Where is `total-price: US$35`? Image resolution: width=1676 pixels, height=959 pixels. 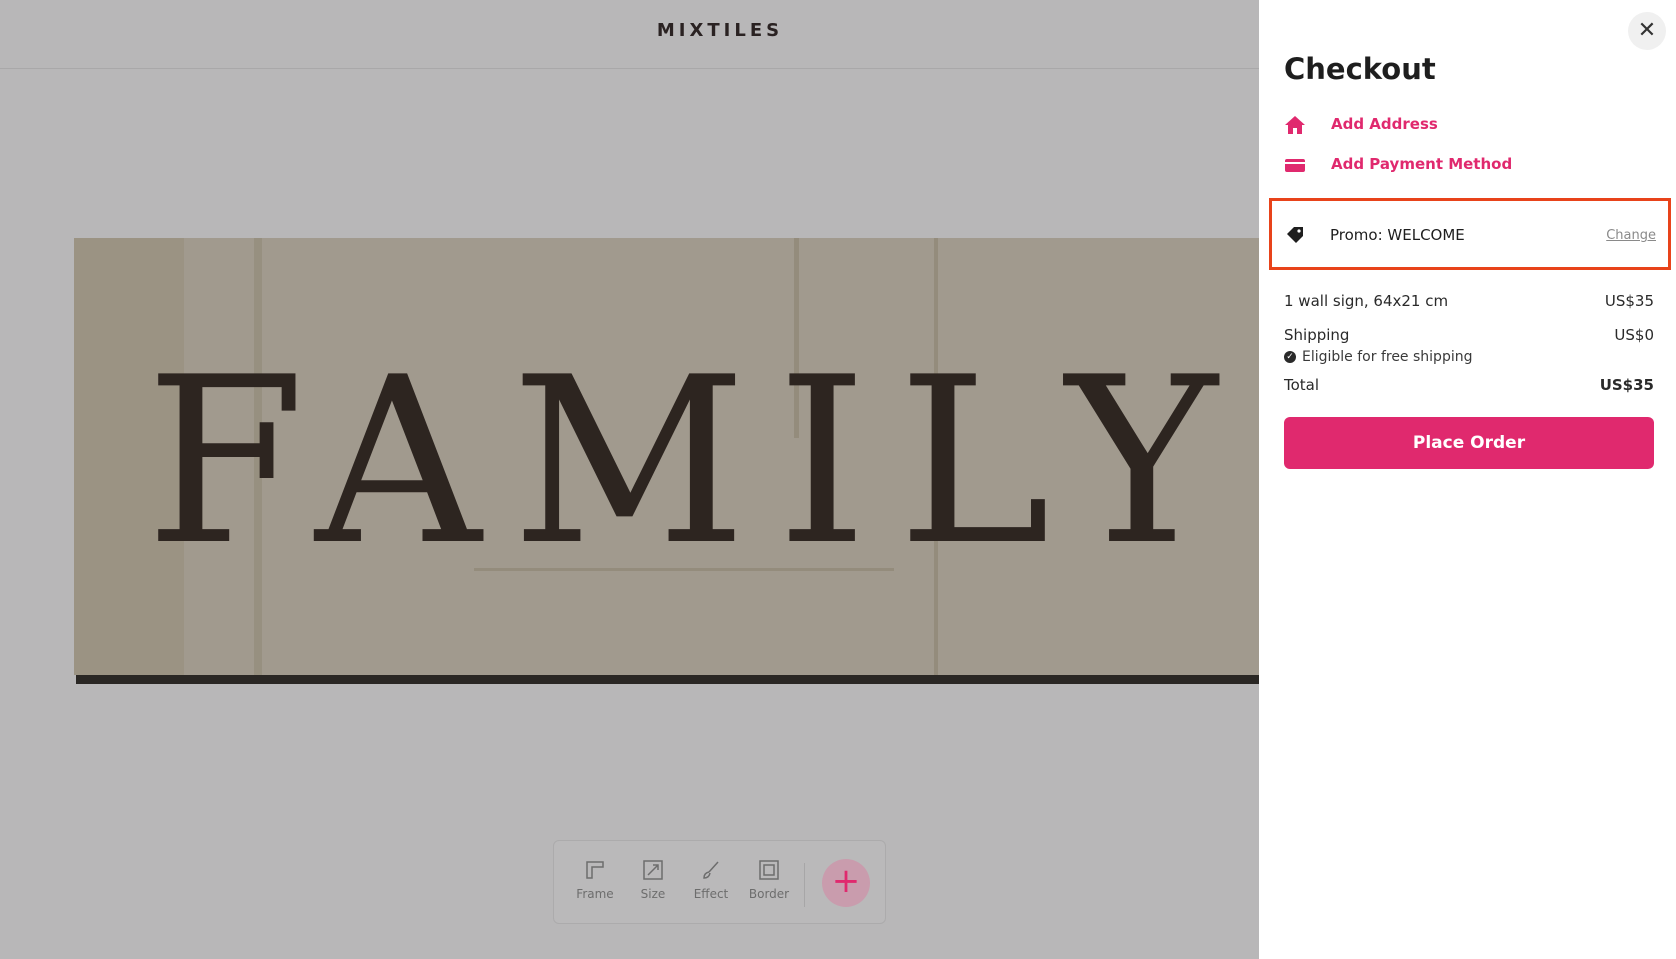
total-price: US$35 is located at coordinates (1626, 385).